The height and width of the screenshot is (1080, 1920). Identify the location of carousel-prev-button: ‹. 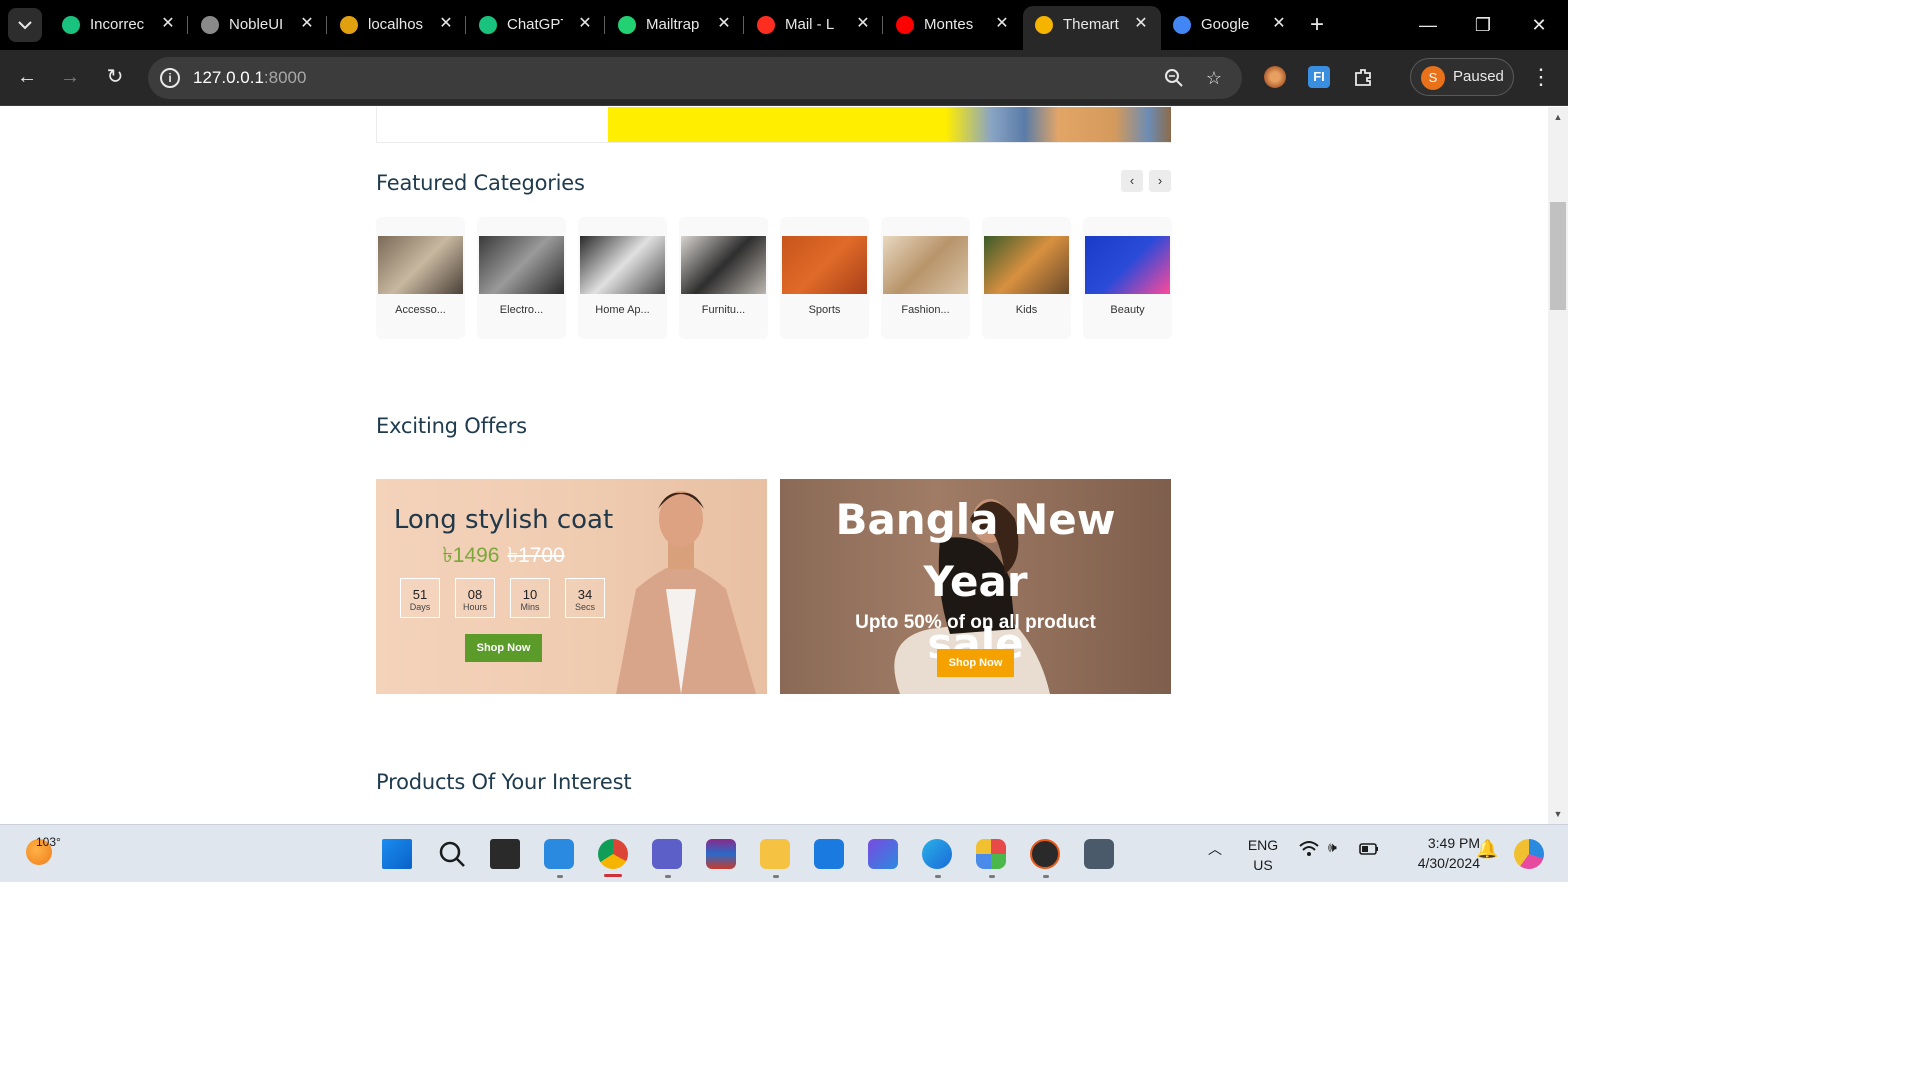
(1132, 181).